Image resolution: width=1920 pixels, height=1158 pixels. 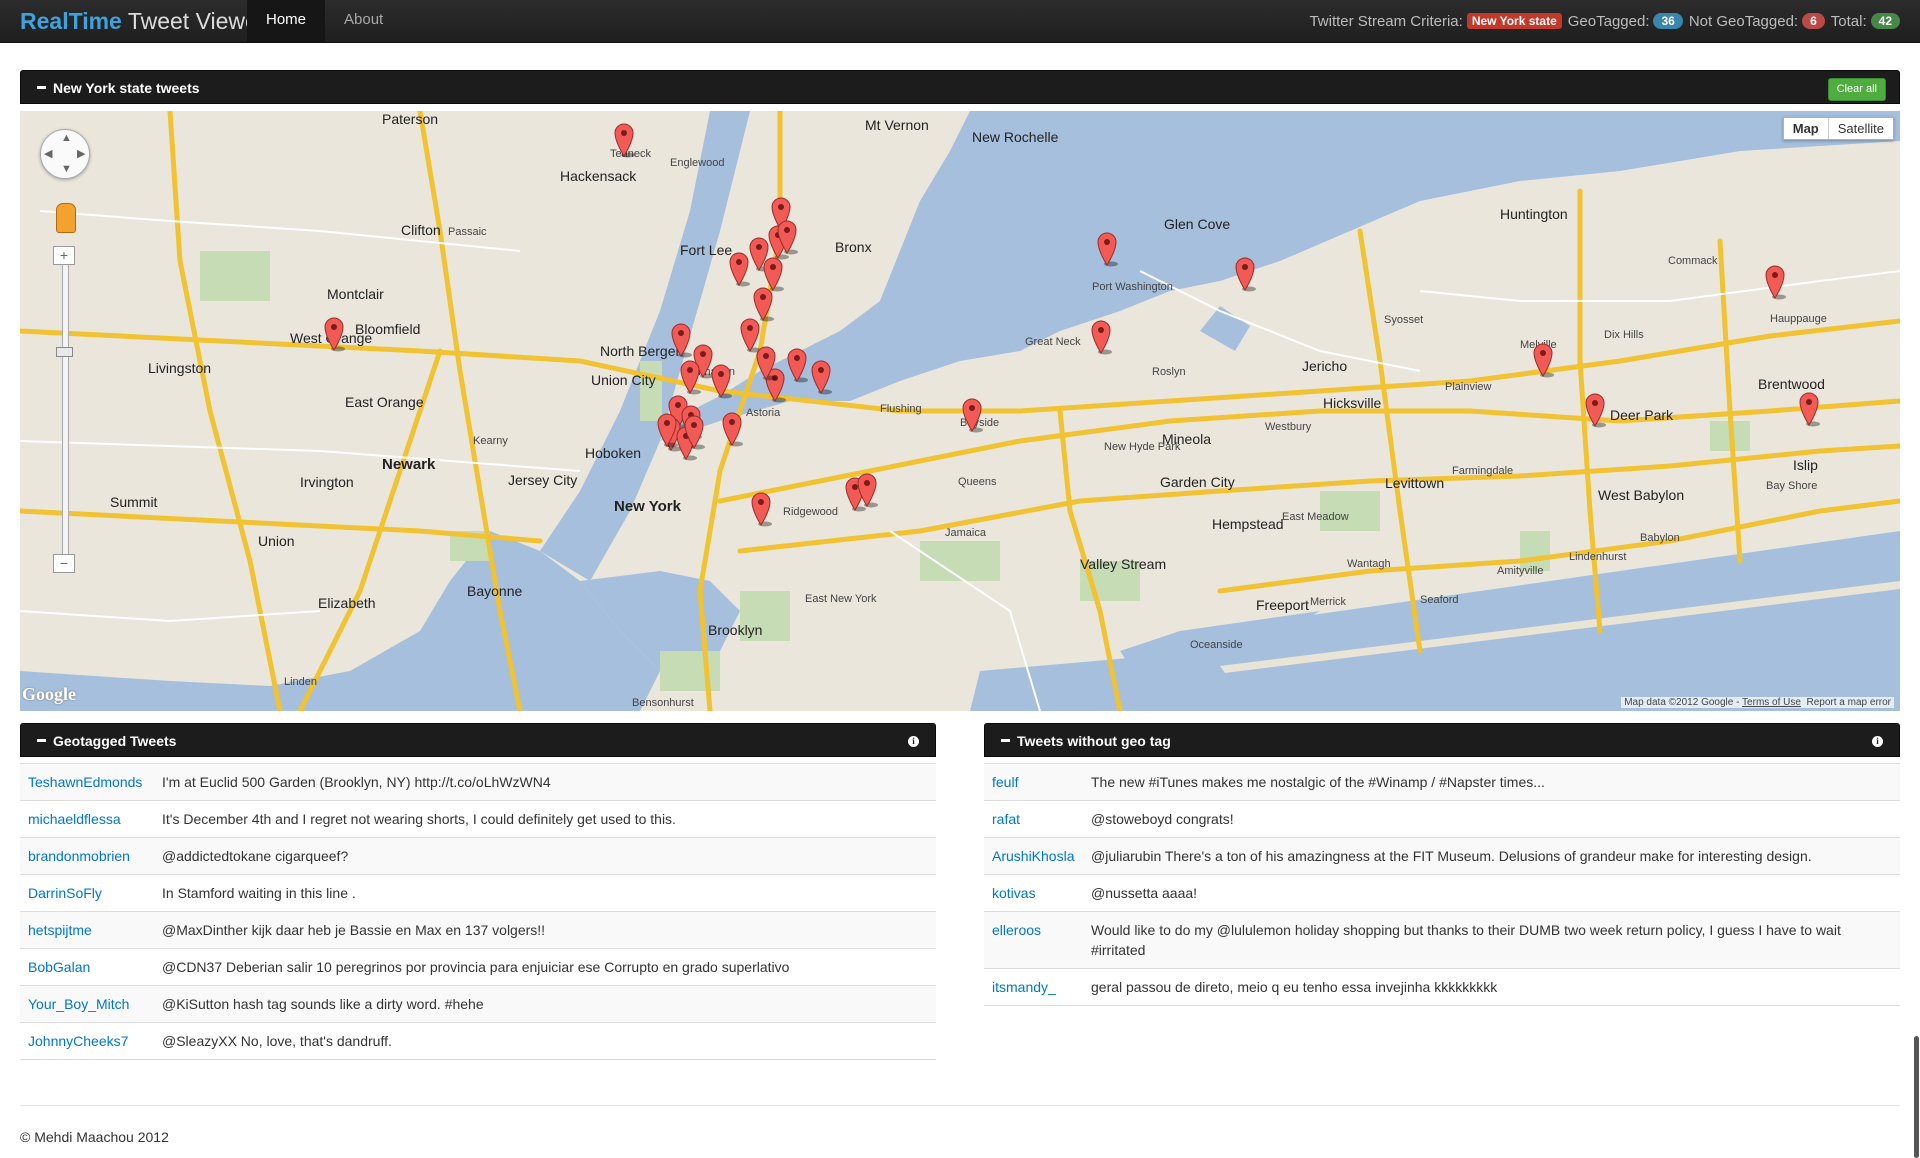 What do you see at coordinates (277, 1041) in the screenshot?
I see `tweet-text: @SleazyXX No, love, that's dandruff.` at bounding box center [277, 1041].